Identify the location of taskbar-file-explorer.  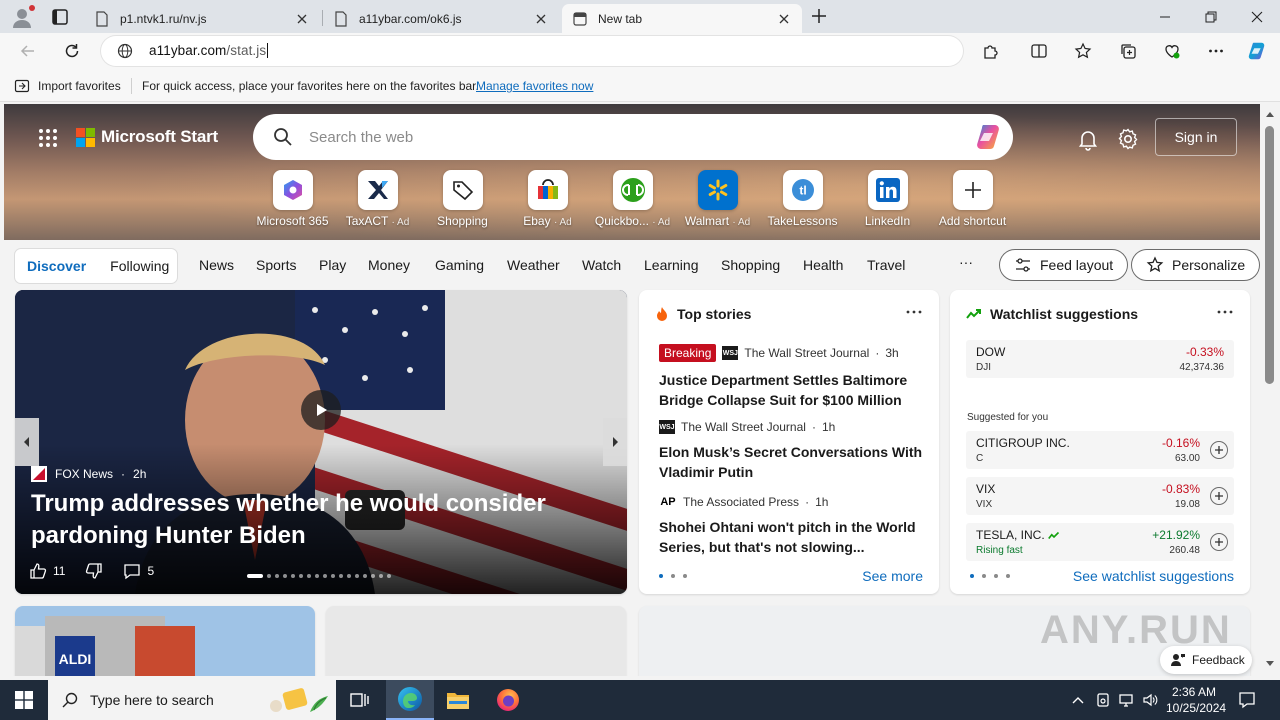
(458, 700).